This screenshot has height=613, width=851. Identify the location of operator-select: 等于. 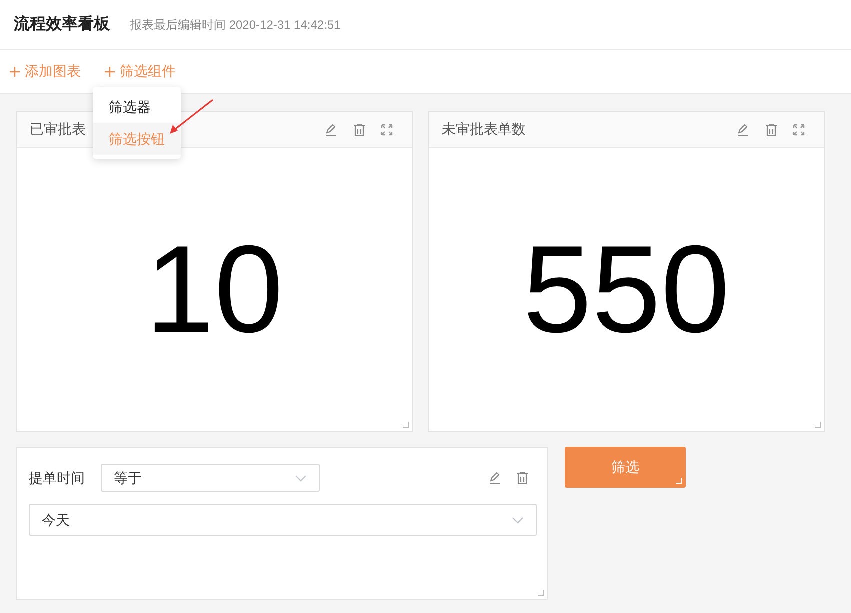
(210, 478).